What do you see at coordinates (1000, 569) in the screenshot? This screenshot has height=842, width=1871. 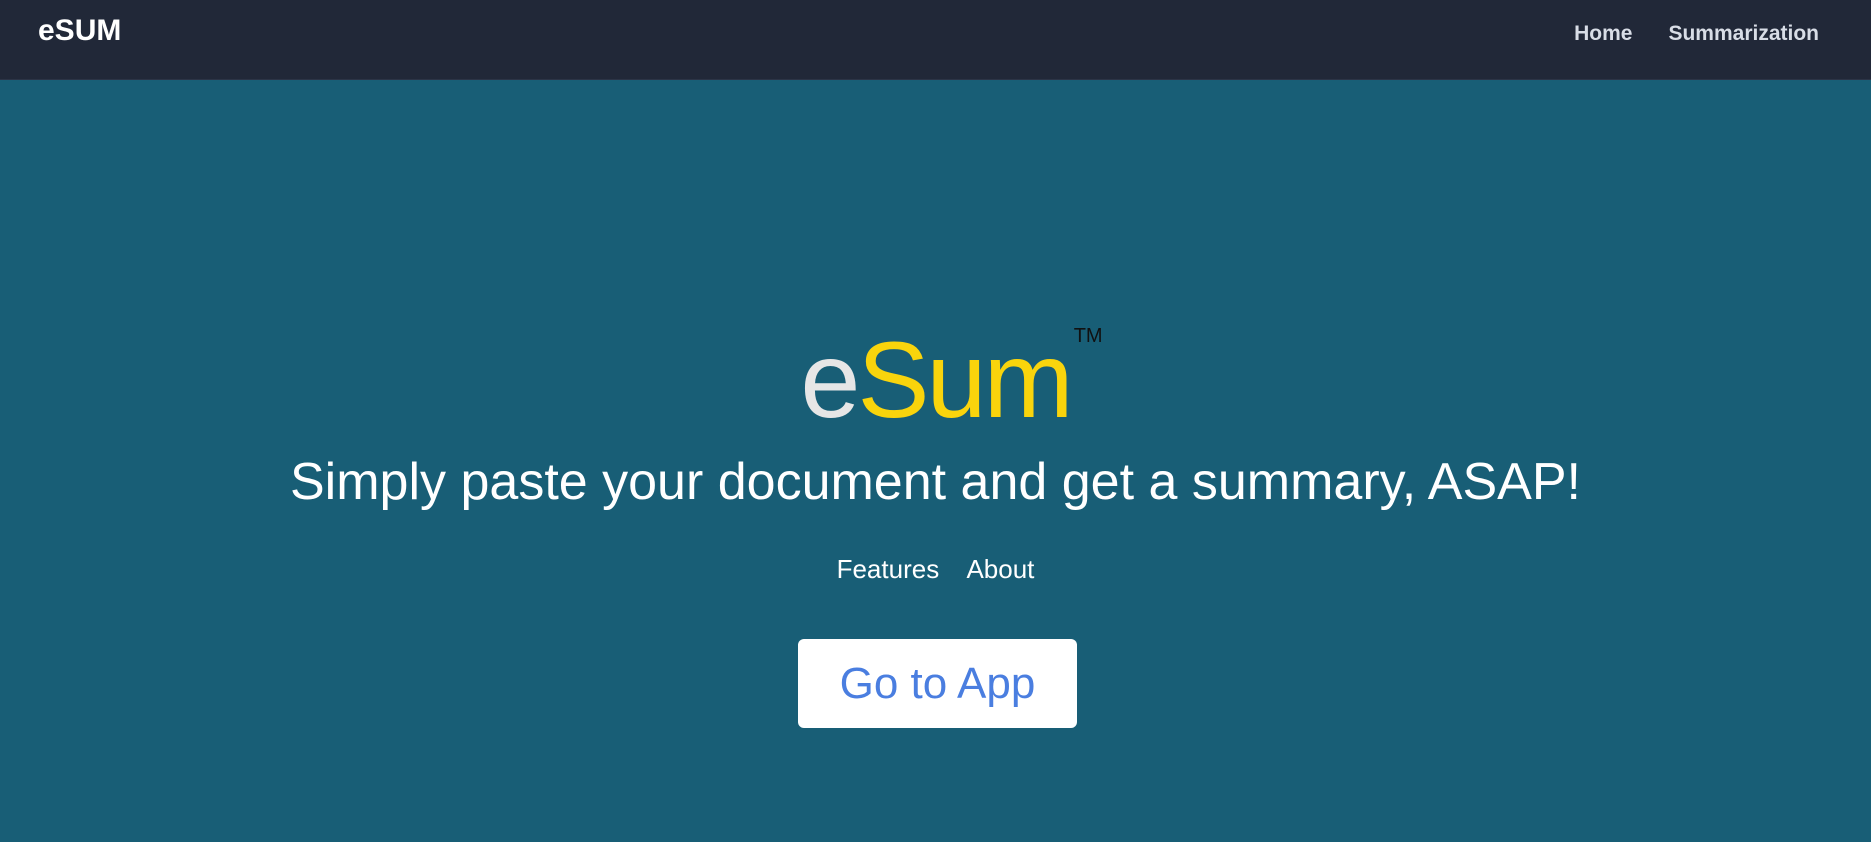 I see `about-link: About` at bounding box center [1000, 569].